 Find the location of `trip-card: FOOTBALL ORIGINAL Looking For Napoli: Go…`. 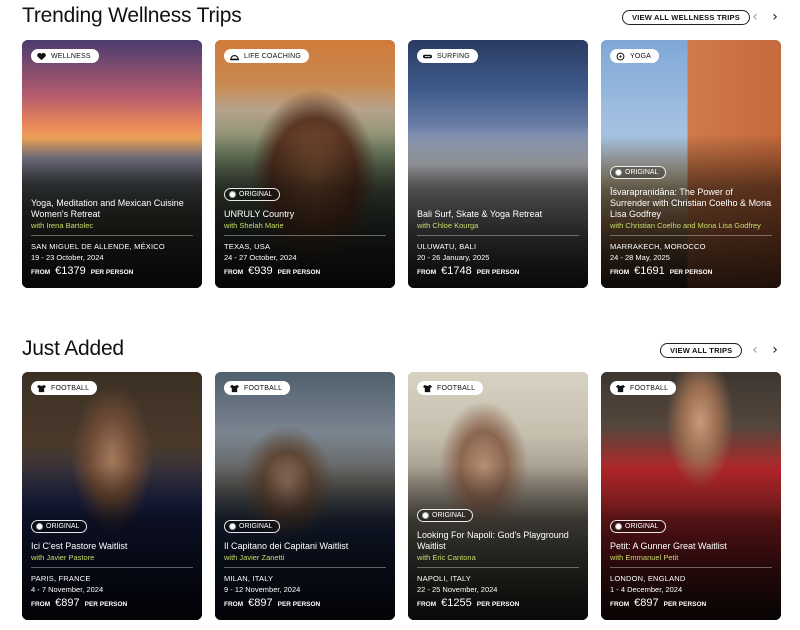

trip-card: FOOTBALL ORIGINAL Looking For Napoli: Go… is located at coordinates (498, 496).